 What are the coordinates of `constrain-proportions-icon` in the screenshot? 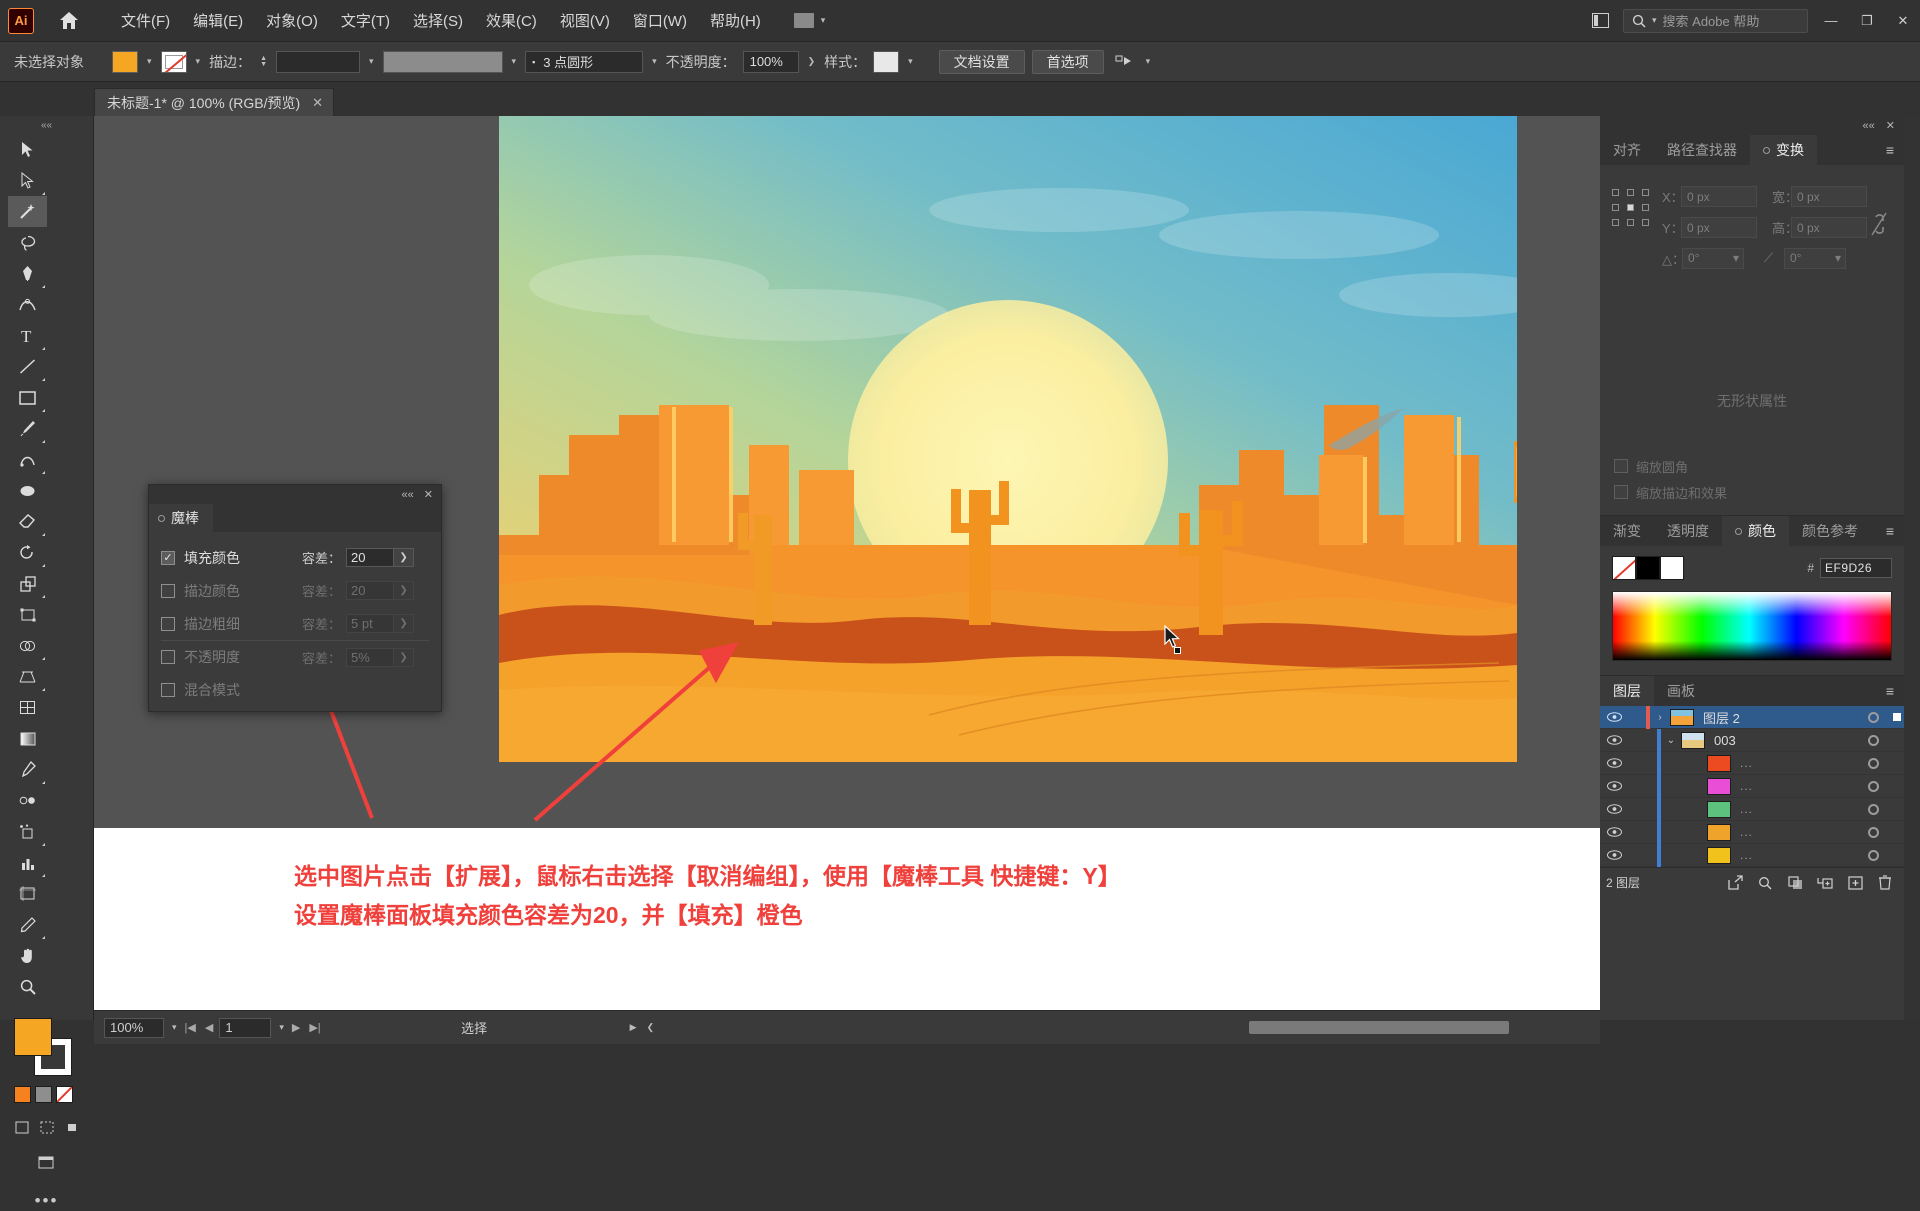 It's located at (1879, 224).